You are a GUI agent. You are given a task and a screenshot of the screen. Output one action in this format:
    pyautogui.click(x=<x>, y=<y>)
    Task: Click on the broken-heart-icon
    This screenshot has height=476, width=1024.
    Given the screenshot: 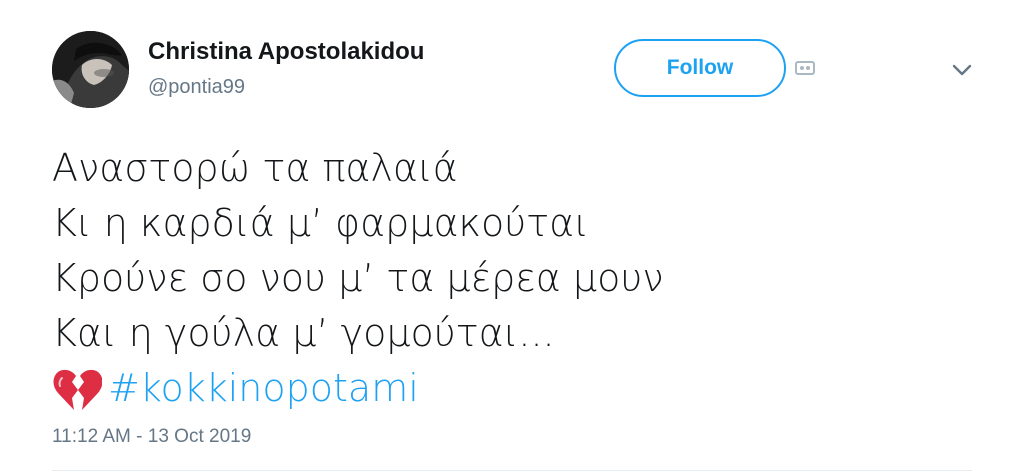 What is the action you would take?
    pyautogui.click(x=77, y=389)
    